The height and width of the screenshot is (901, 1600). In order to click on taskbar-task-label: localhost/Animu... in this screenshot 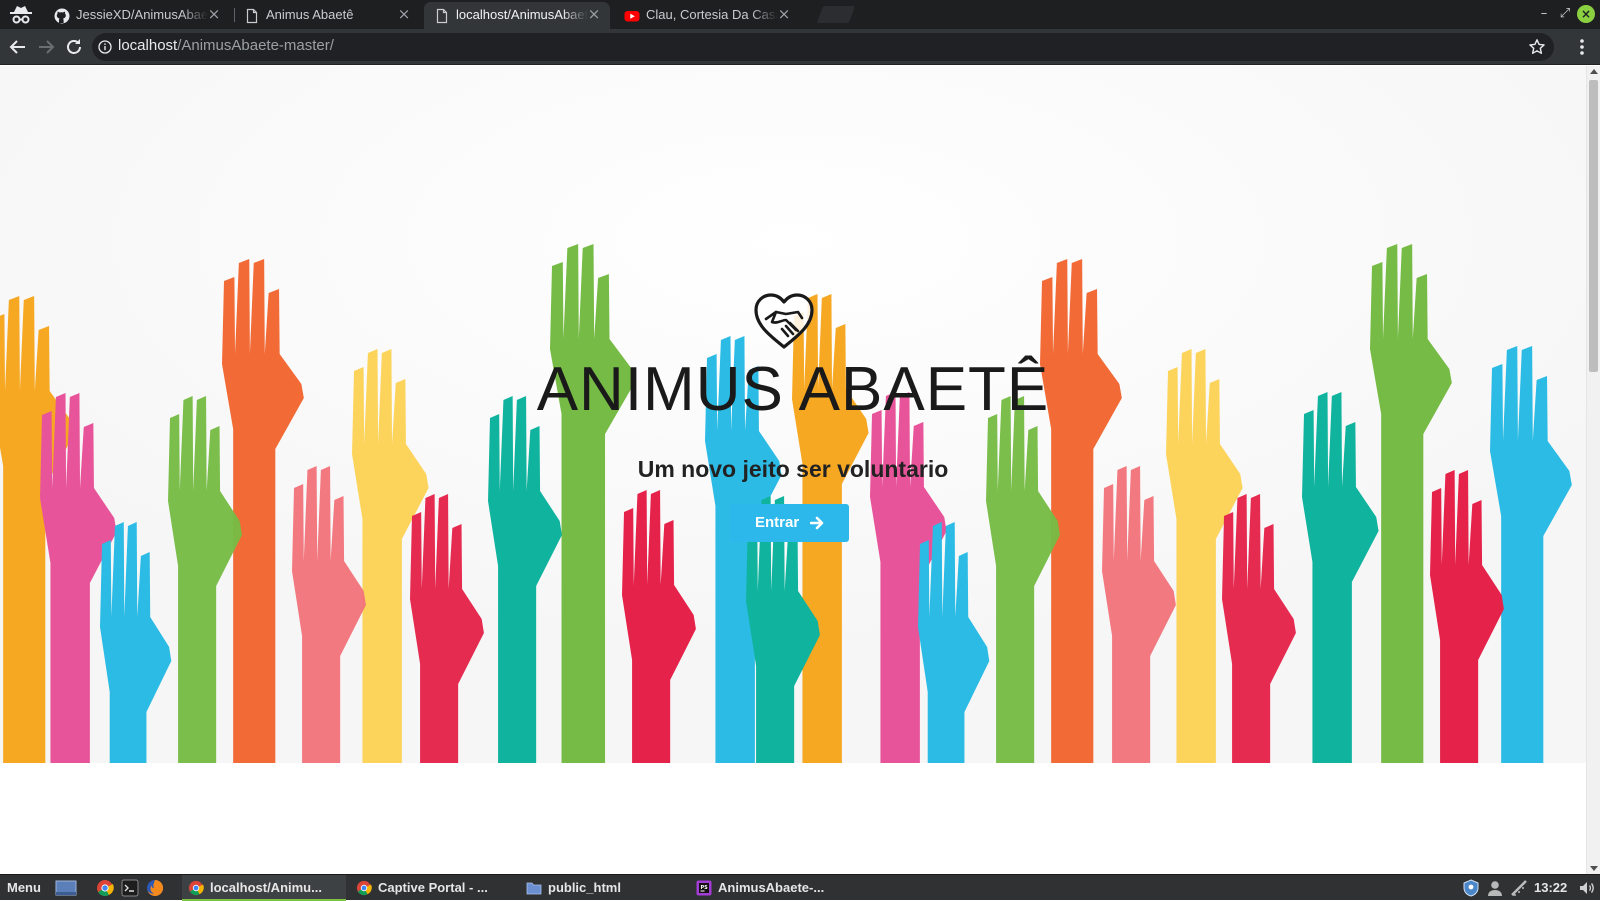, I will do `click(266, 887)`.